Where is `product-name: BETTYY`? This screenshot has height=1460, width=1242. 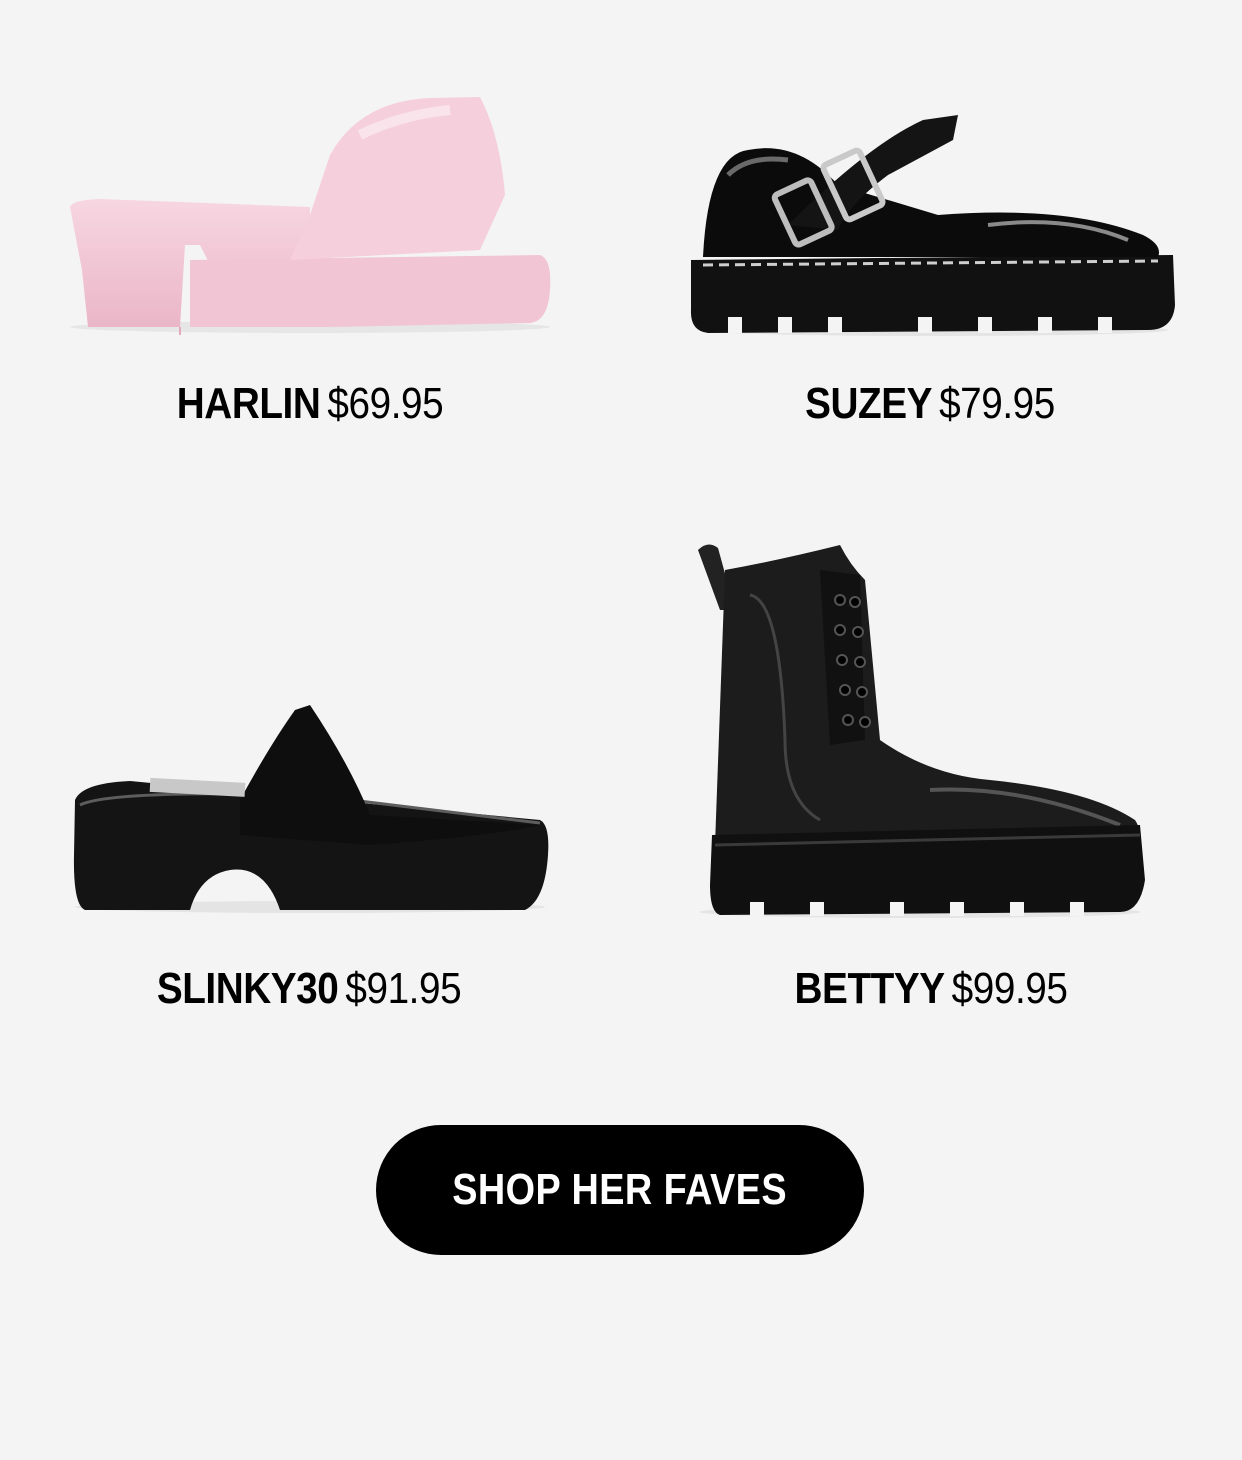 product-name: BETTYY is located at coordinates (870, 988).